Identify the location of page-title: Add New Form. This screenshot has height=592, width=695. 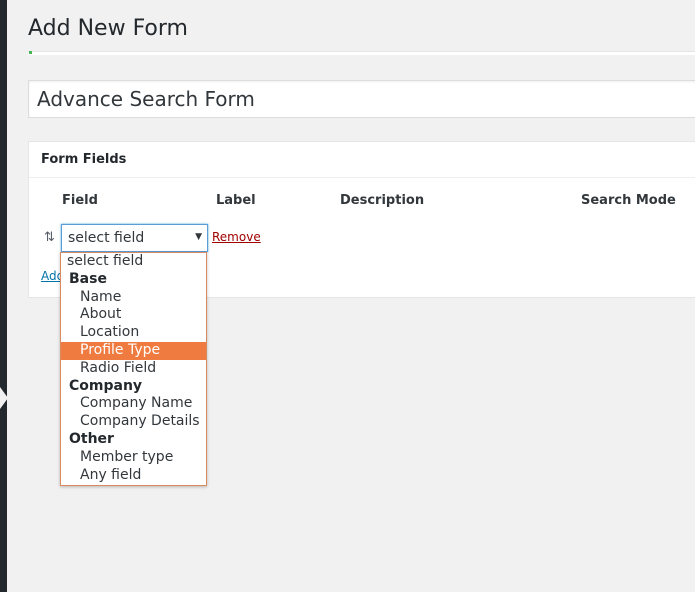
(108, 28).